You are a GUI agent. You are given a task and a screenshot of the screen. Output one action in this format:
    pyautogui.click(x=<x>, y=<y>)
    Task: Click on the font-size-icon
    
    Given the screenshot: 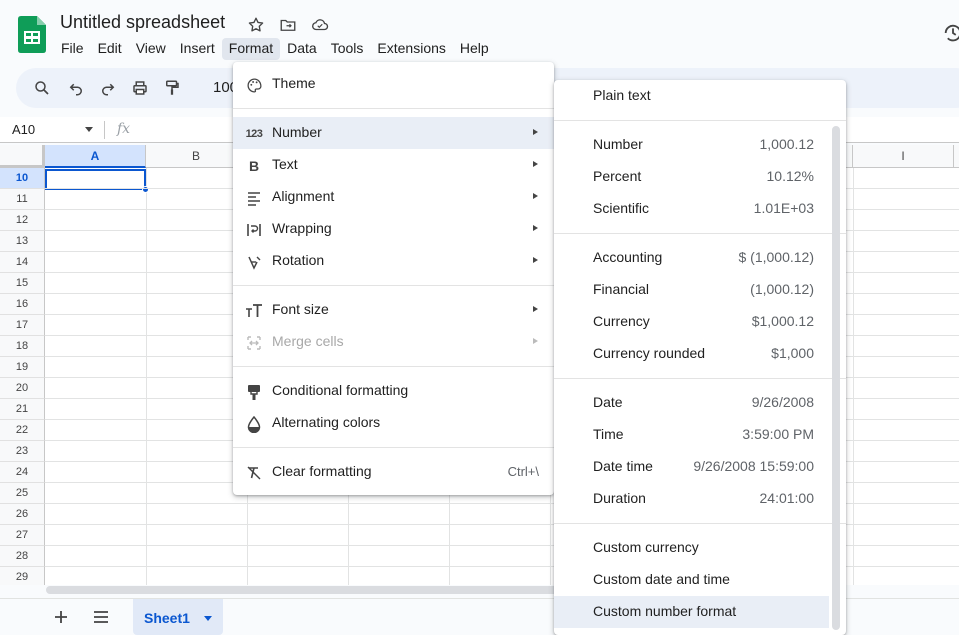 What is the action you would take?
    pyautogui.click(x=254, y=311)
    